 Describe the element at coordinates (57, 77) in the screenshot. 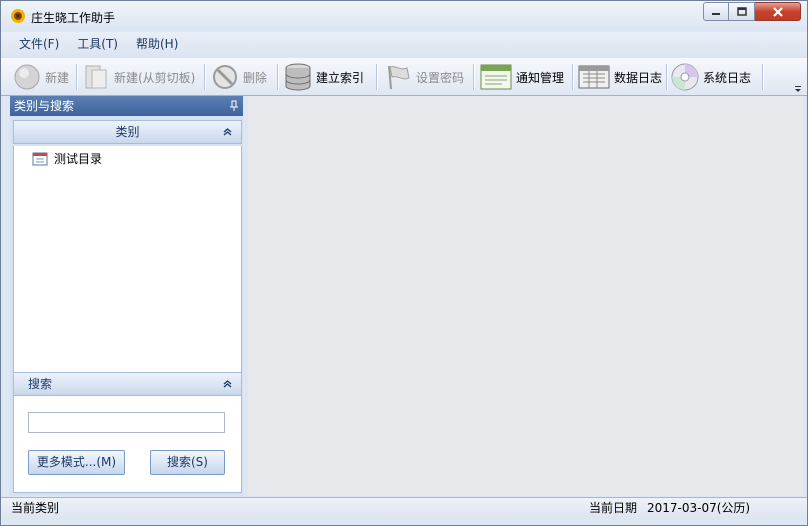

I see `new-label: 新建` at that location.